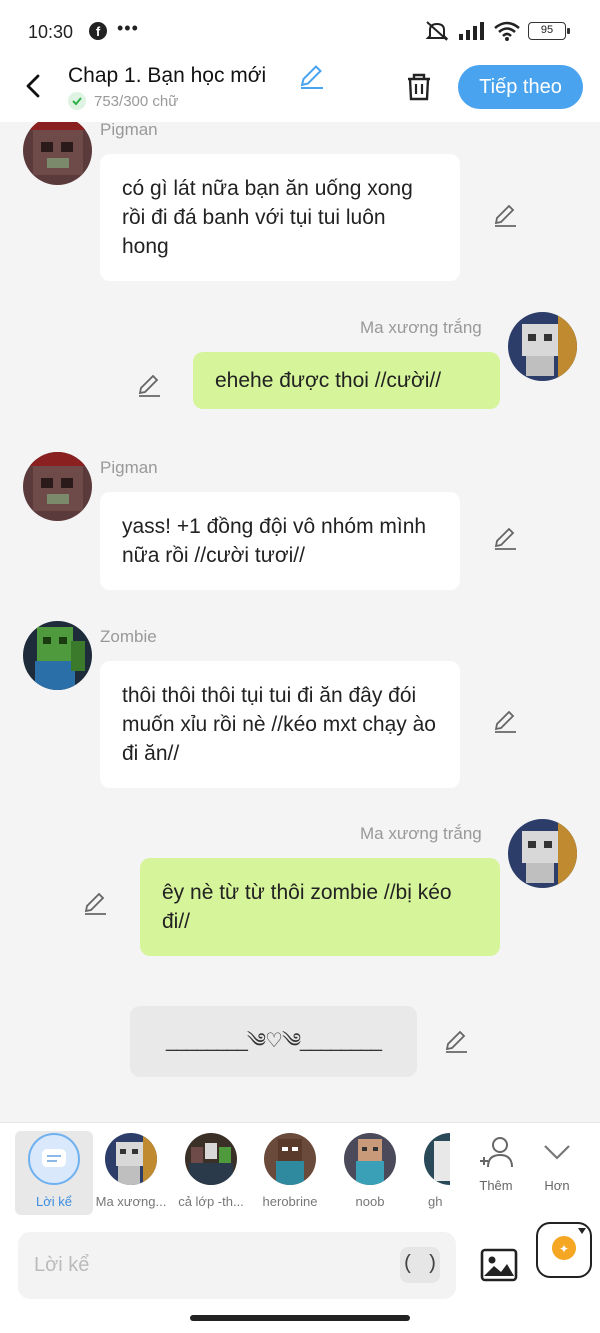 The width and height of the screenshot is (600, 1333). What do you see at coordinates (311, 76) in the screenshot?
I see `edit-title-icon` at bounding box center [311, 76].